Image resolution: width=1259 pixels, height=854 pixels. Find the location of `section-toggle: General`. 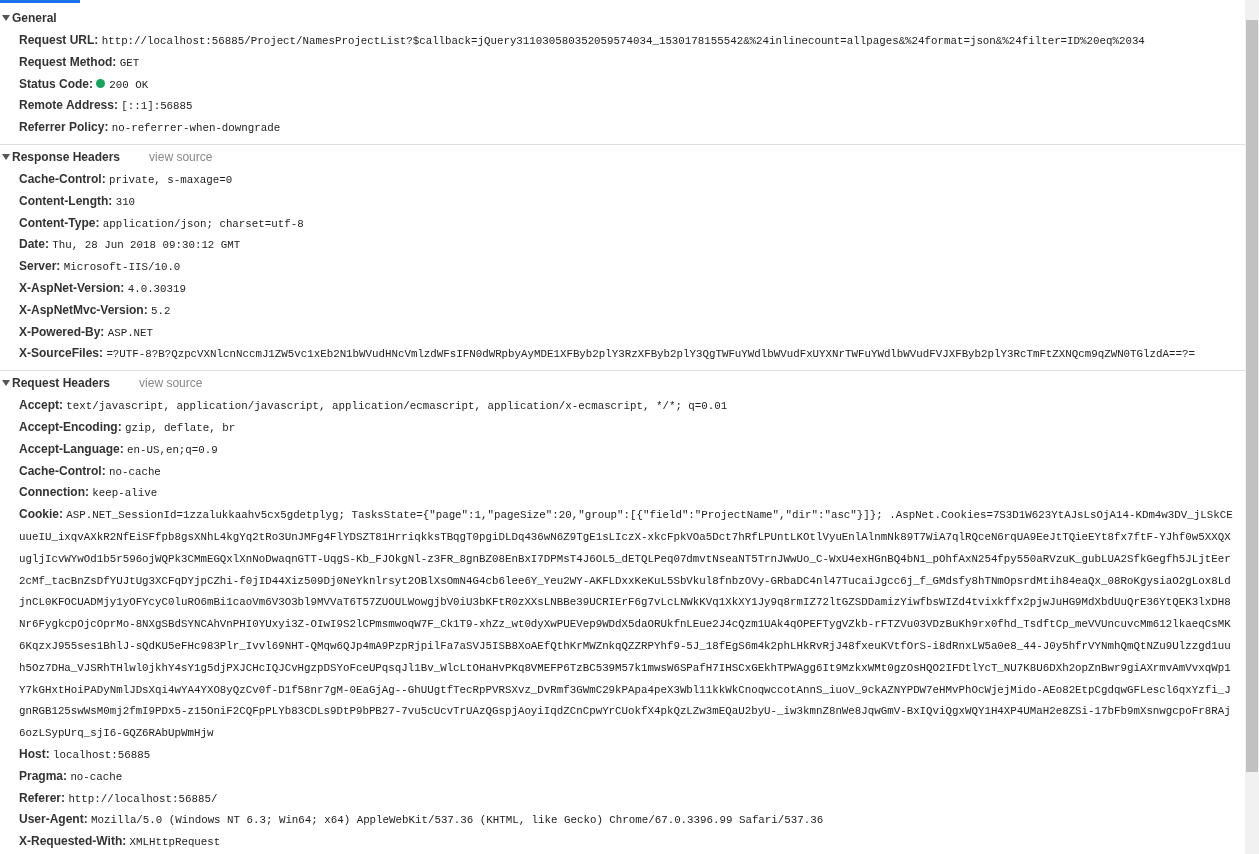

section-toggle: General is located at coordinates (28, 18).